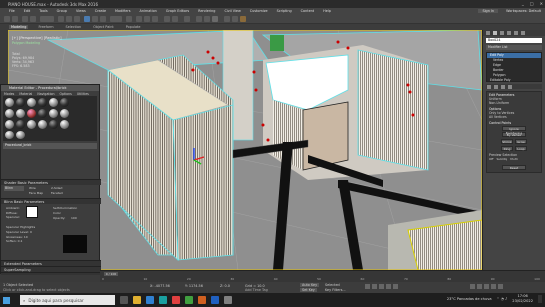 The width and height of the screenshot is (545, 307). What do you see at coordinates (147, 19) in the screenshot?
I see `angle-snap-icon` at bounding box center [147, 19].